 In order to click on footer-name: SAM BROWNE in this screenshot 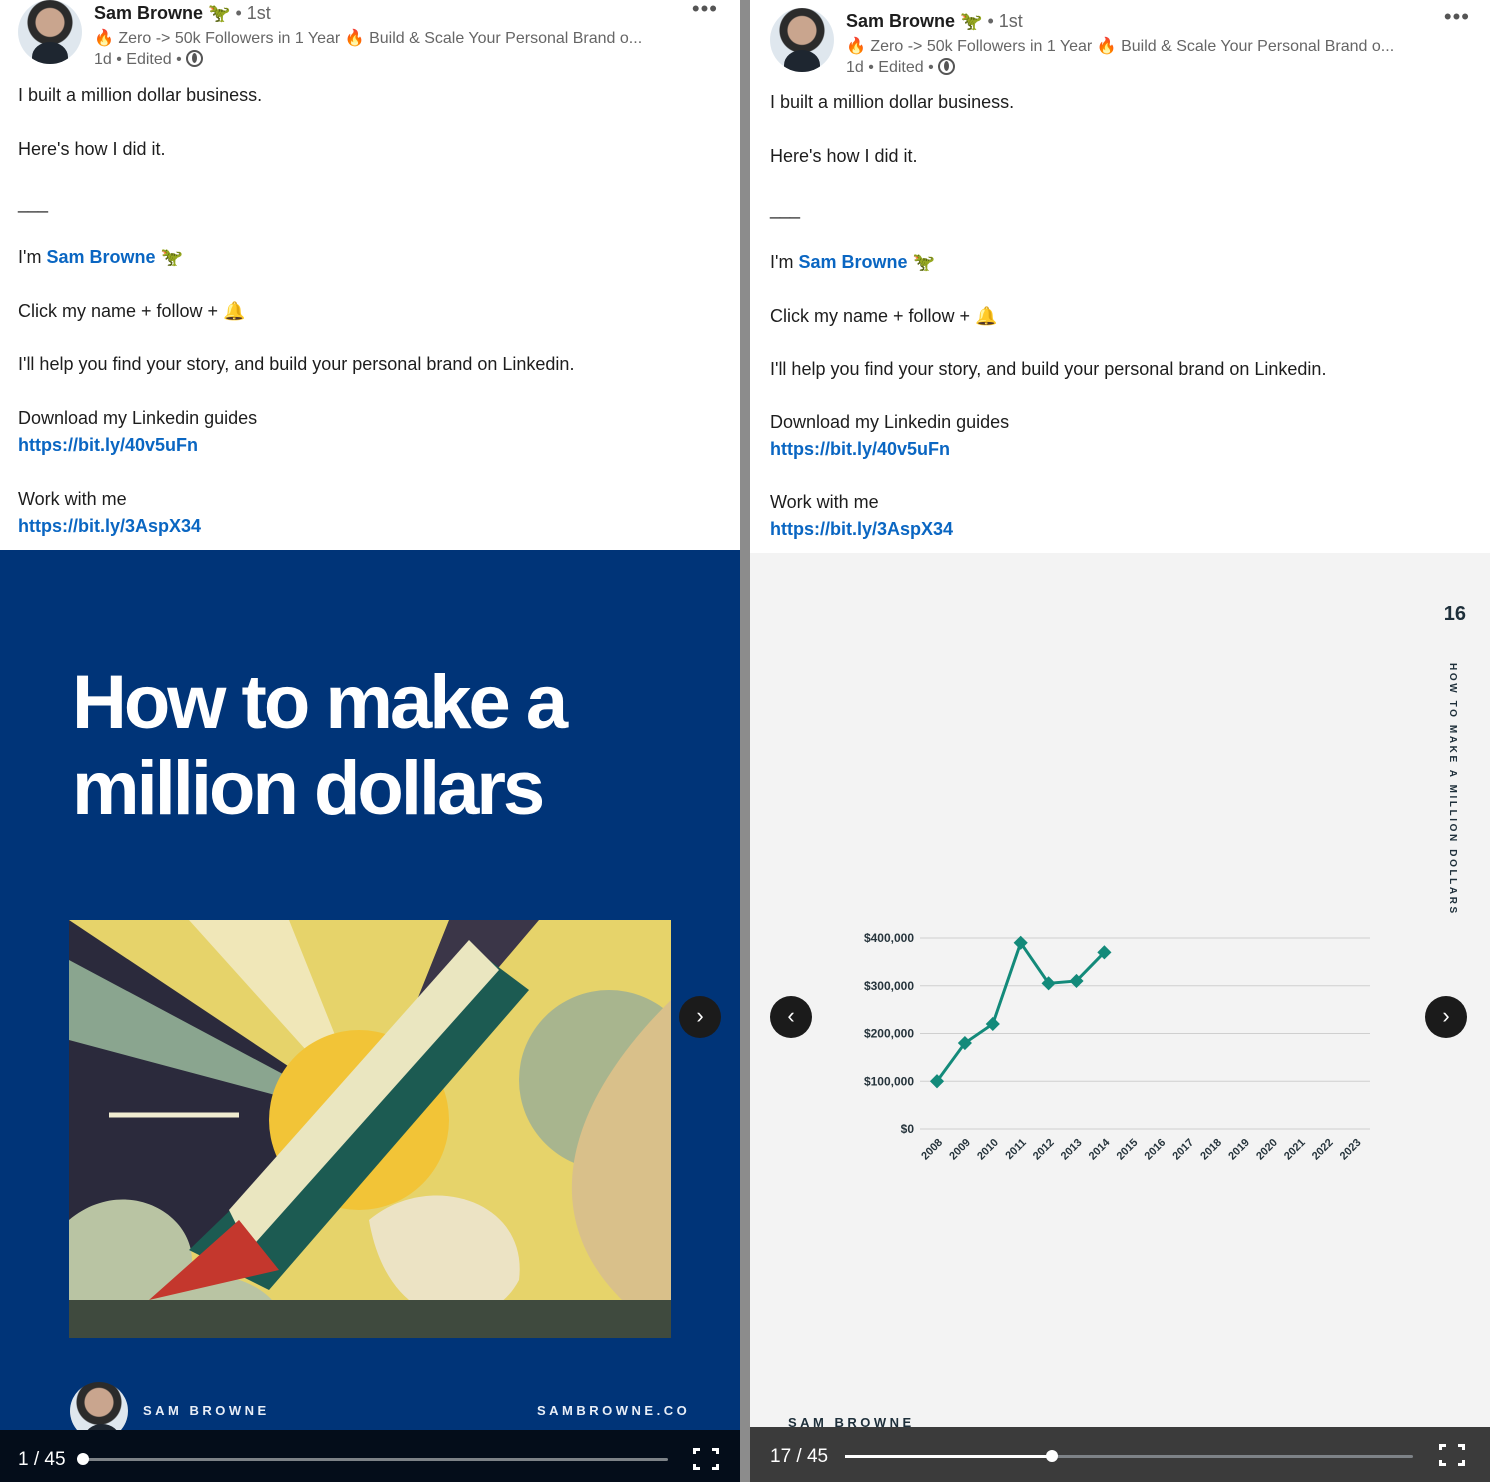, I will do `click(206, 1410)`.